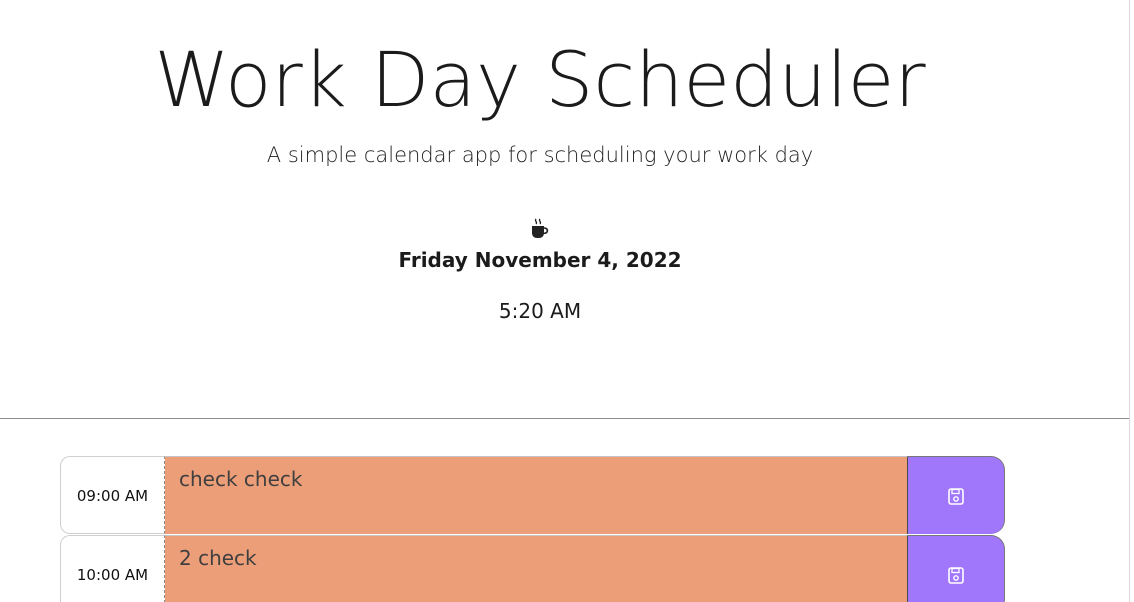 The image size is (1134, 602). What do you see at coordinates (536, 568) in the screenshot?
I see `task-input: 2 check` at bounding box center [536, 568].